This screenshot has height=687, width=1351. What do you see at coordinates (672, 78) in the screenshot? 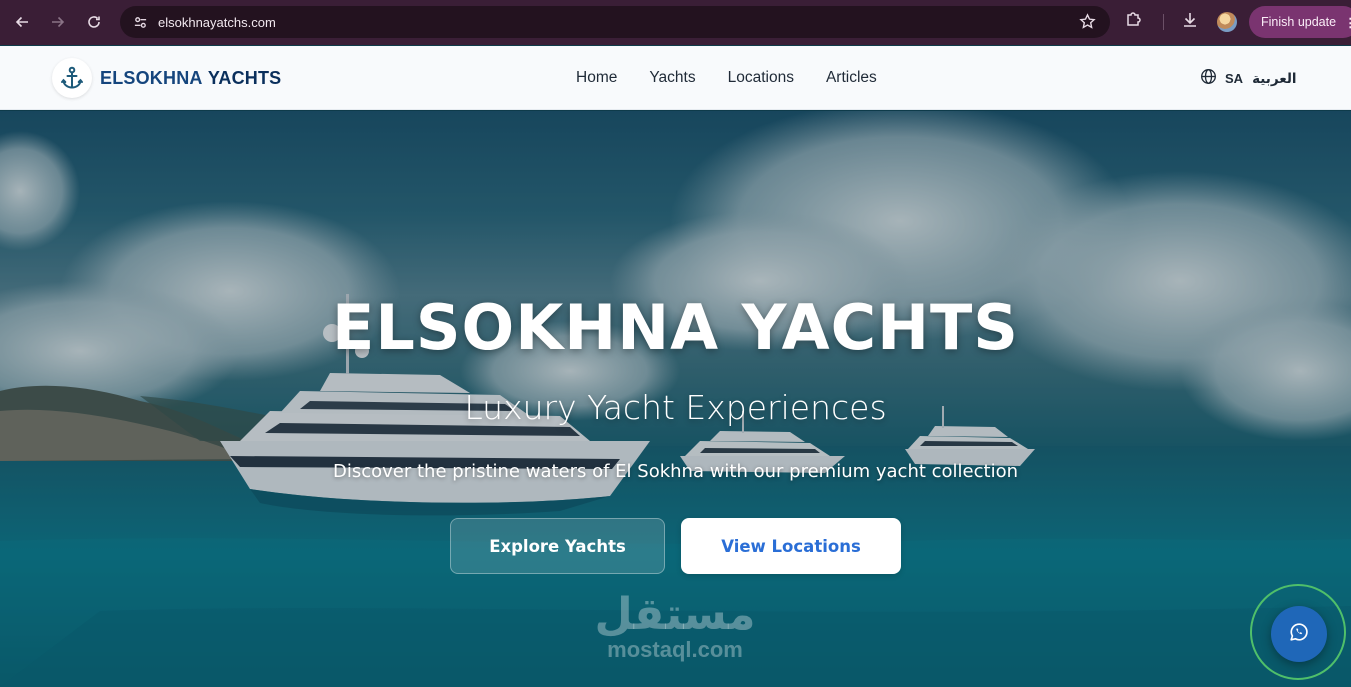
I see `nav-yachts: Yachts` at bounding box center [672, 78].